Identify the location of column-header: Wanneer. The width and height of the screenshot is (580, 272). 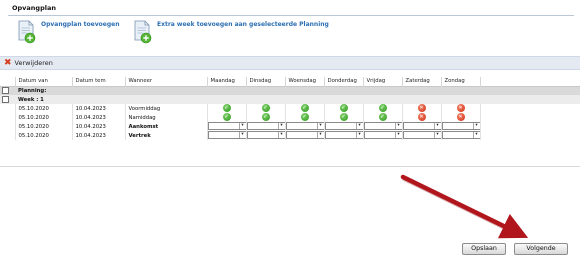
(166, 81).